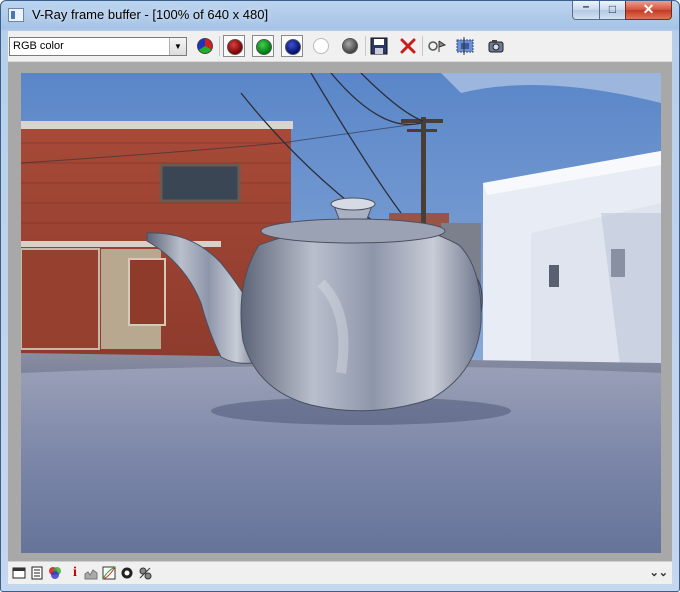 This screenshot has height=592, width=680. I want to click on toolbar: RGB color ▼, so click(340, 46).